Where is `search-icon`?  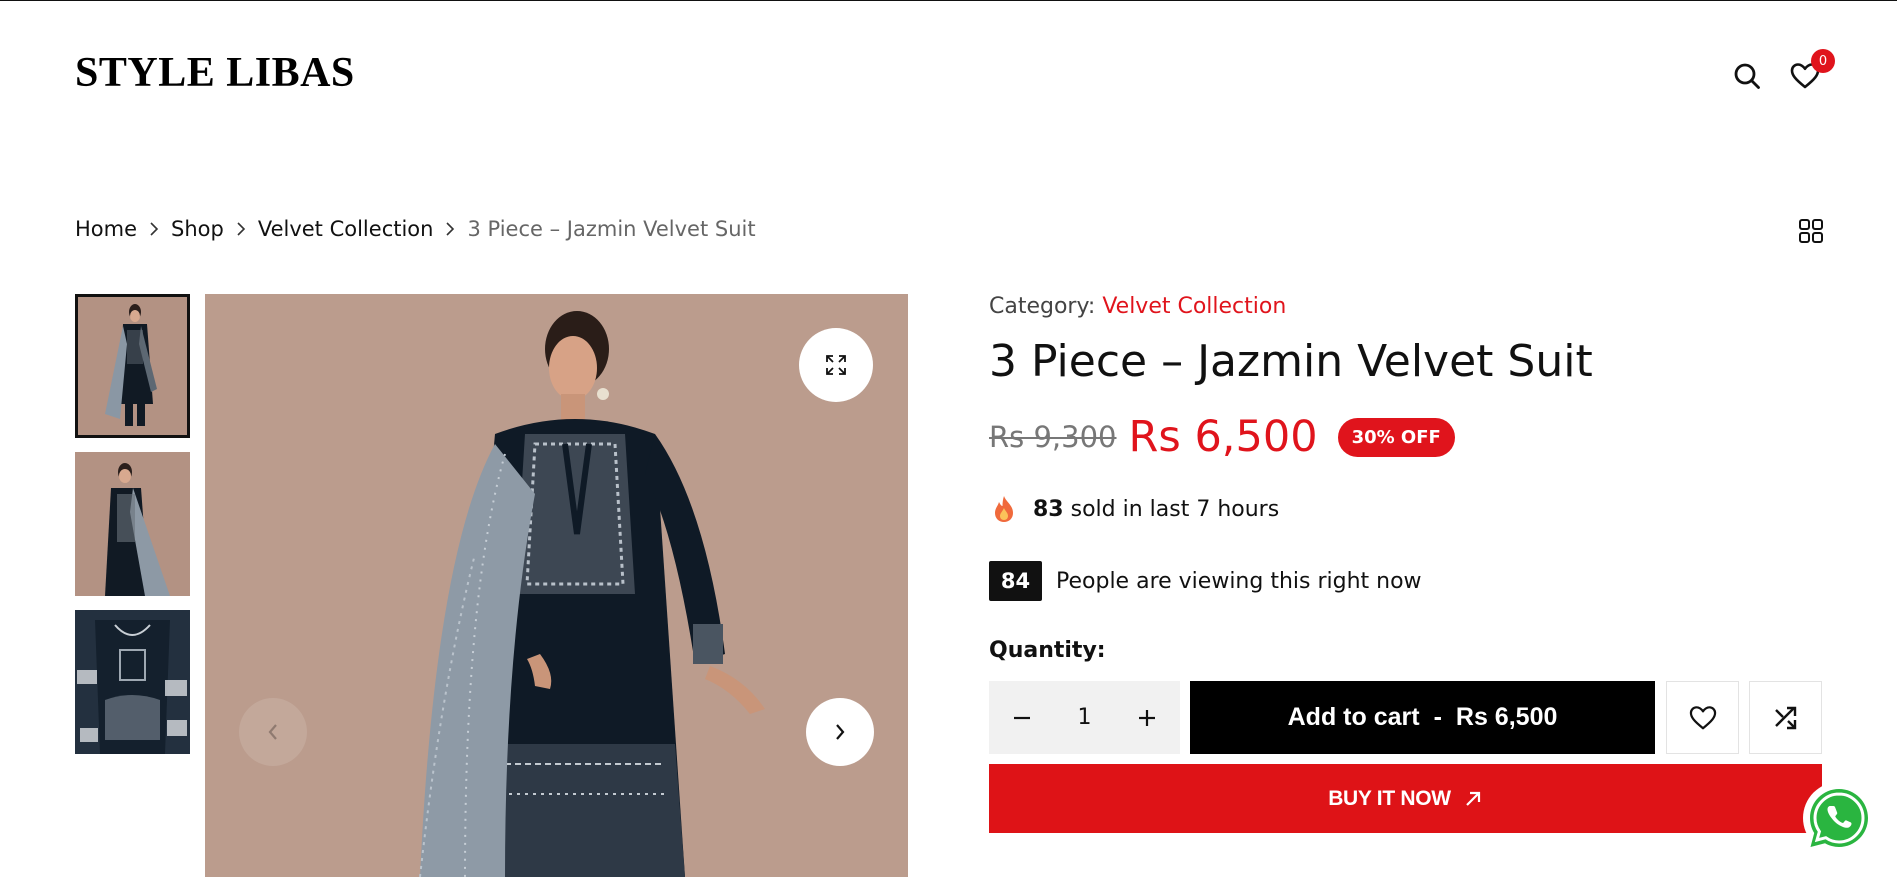 search-icon is located at coordinates (1747, 76).